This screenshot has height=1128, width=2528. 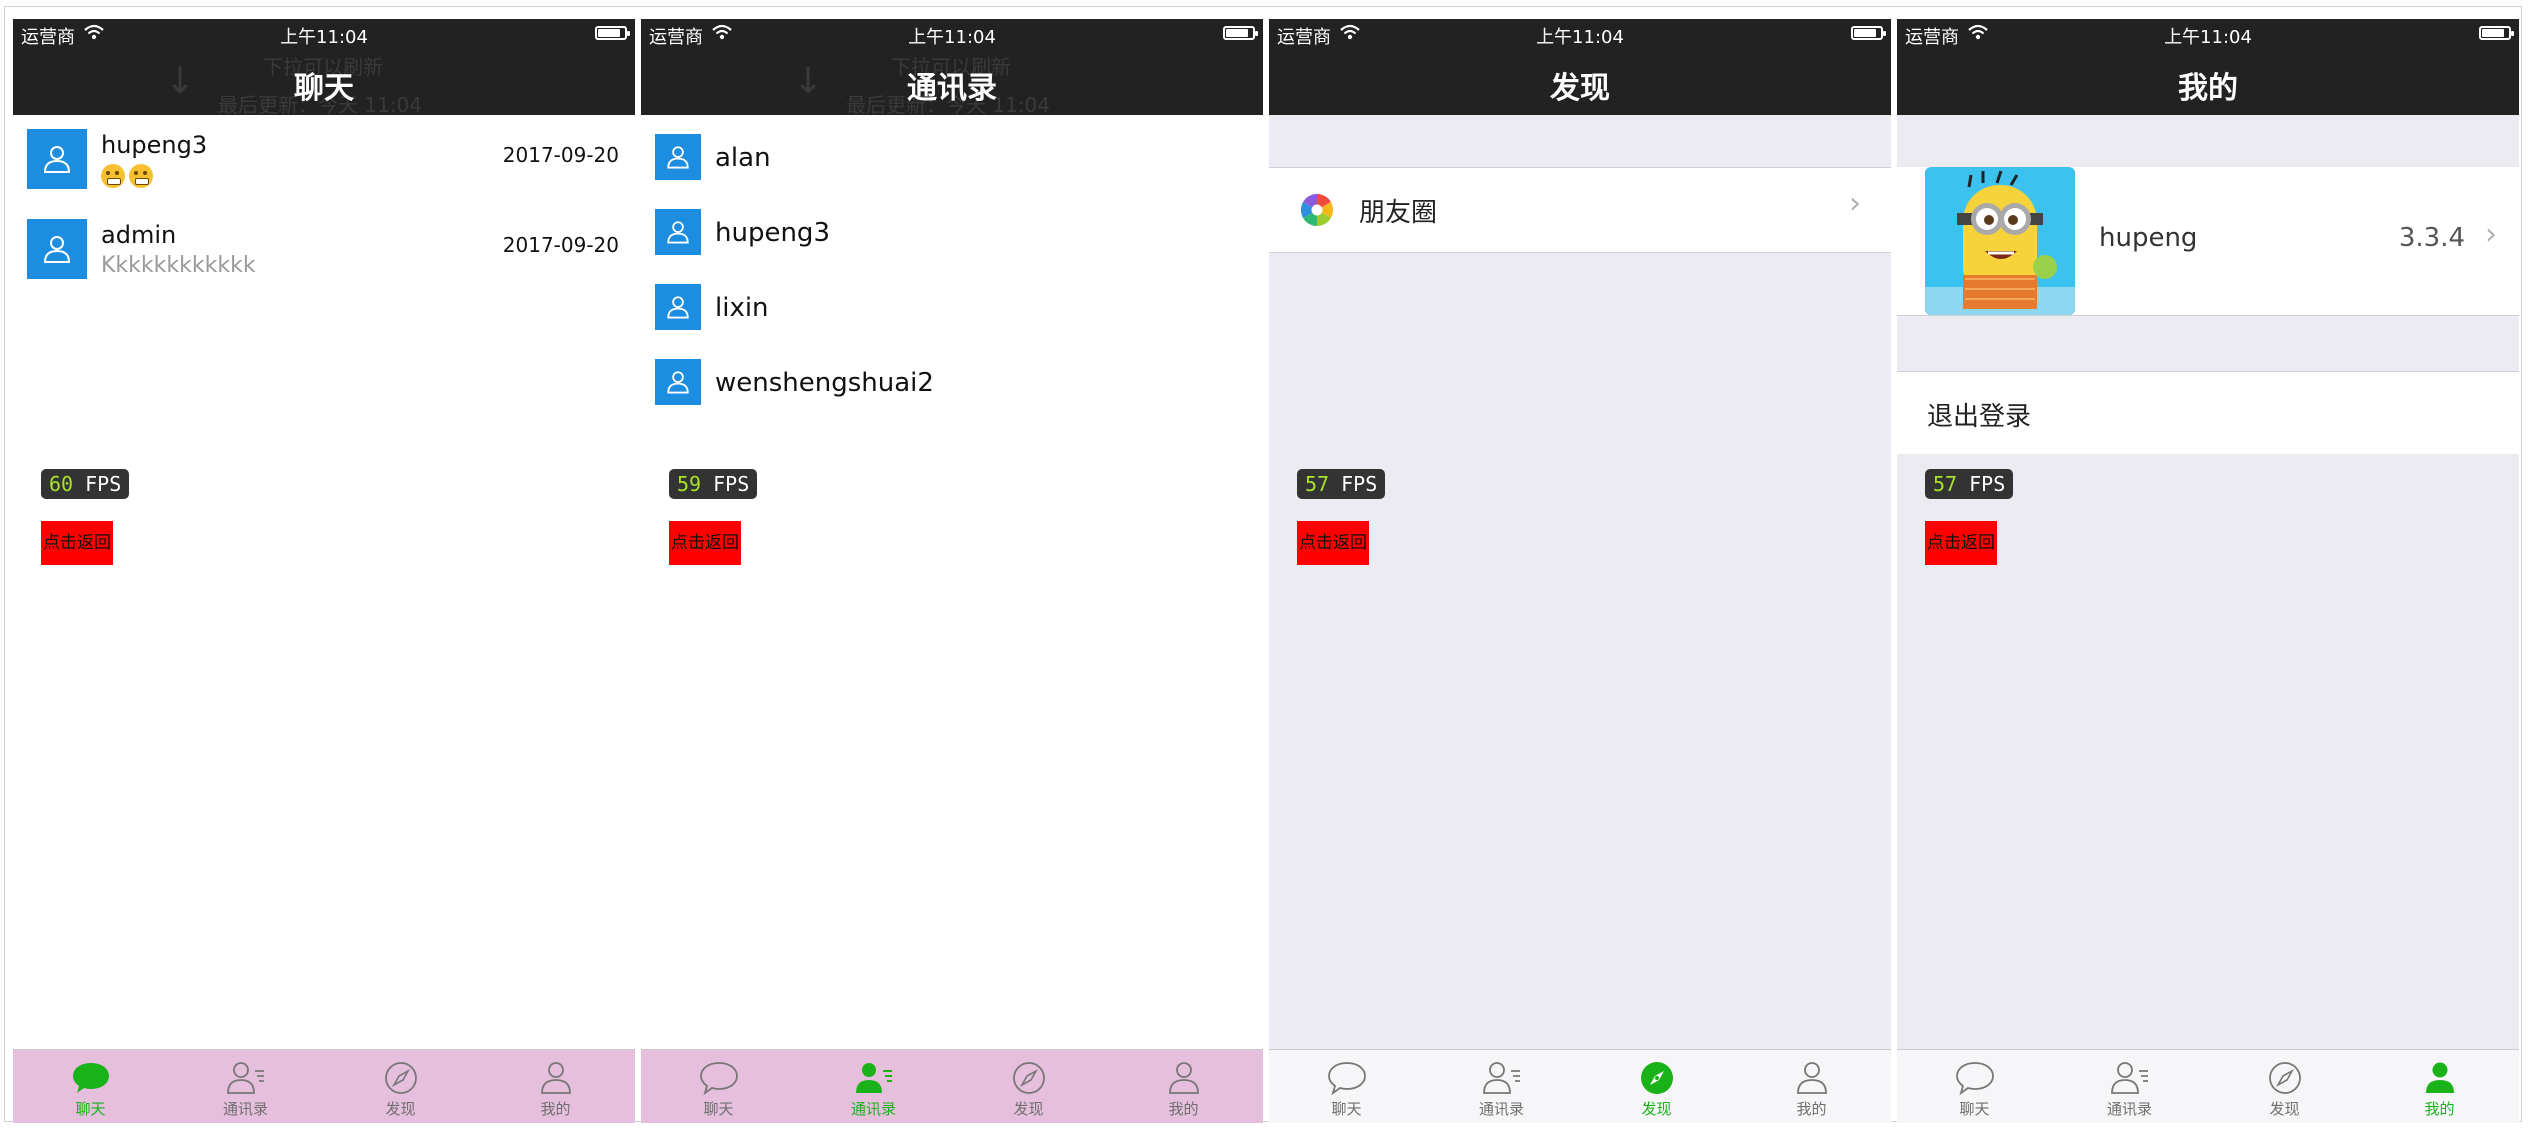 What do you see at coordinates (85, 484) in the screenshot?
I see `fps-counter: 60 FPS` at bounding box center [85, 484].